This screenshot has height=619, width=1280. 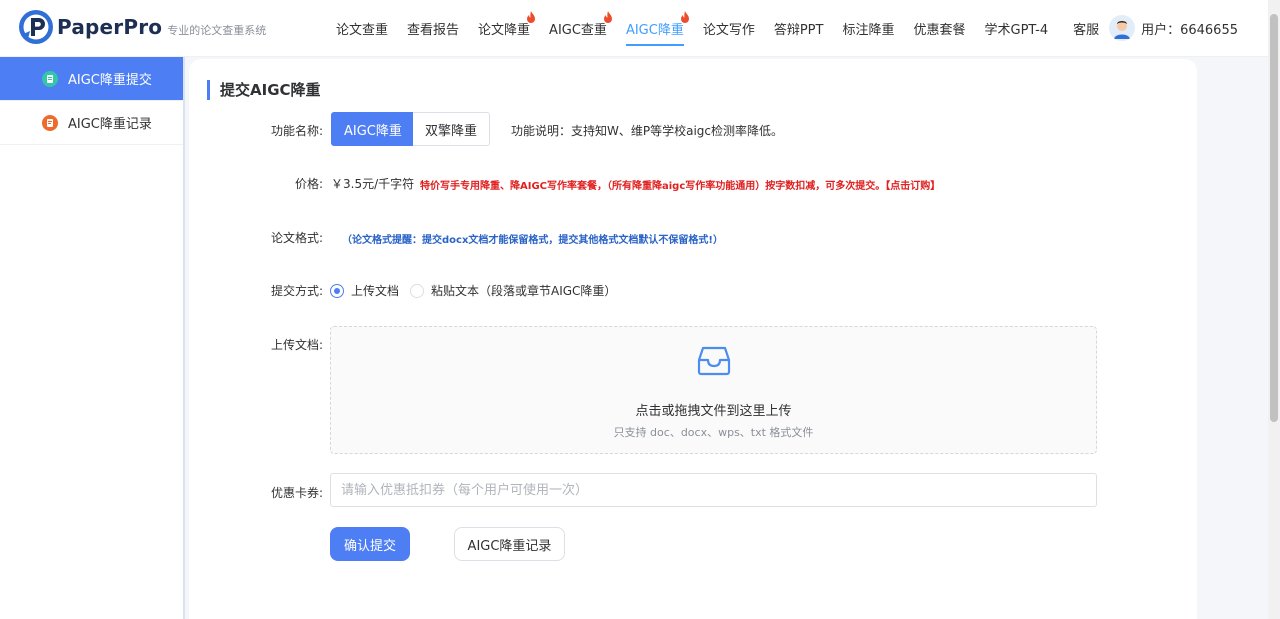 What do you see at coordinates (714, 361) in the screenshot?
I see `inbox-icon` at bounding box center [714, 361].